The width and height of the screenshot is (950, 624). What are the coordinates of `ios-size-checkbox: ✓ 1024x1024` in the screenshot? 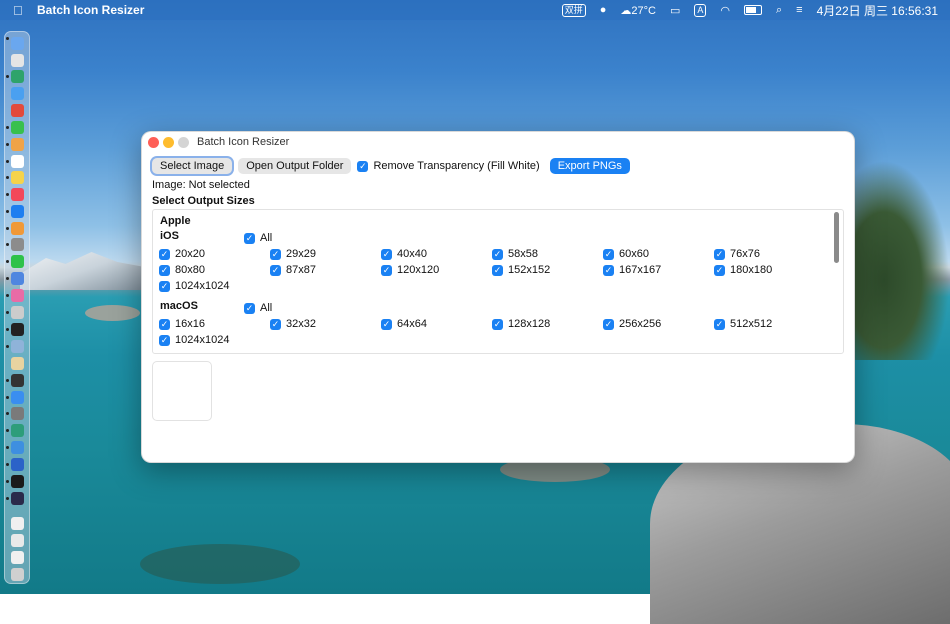 It's located at (194, 286).